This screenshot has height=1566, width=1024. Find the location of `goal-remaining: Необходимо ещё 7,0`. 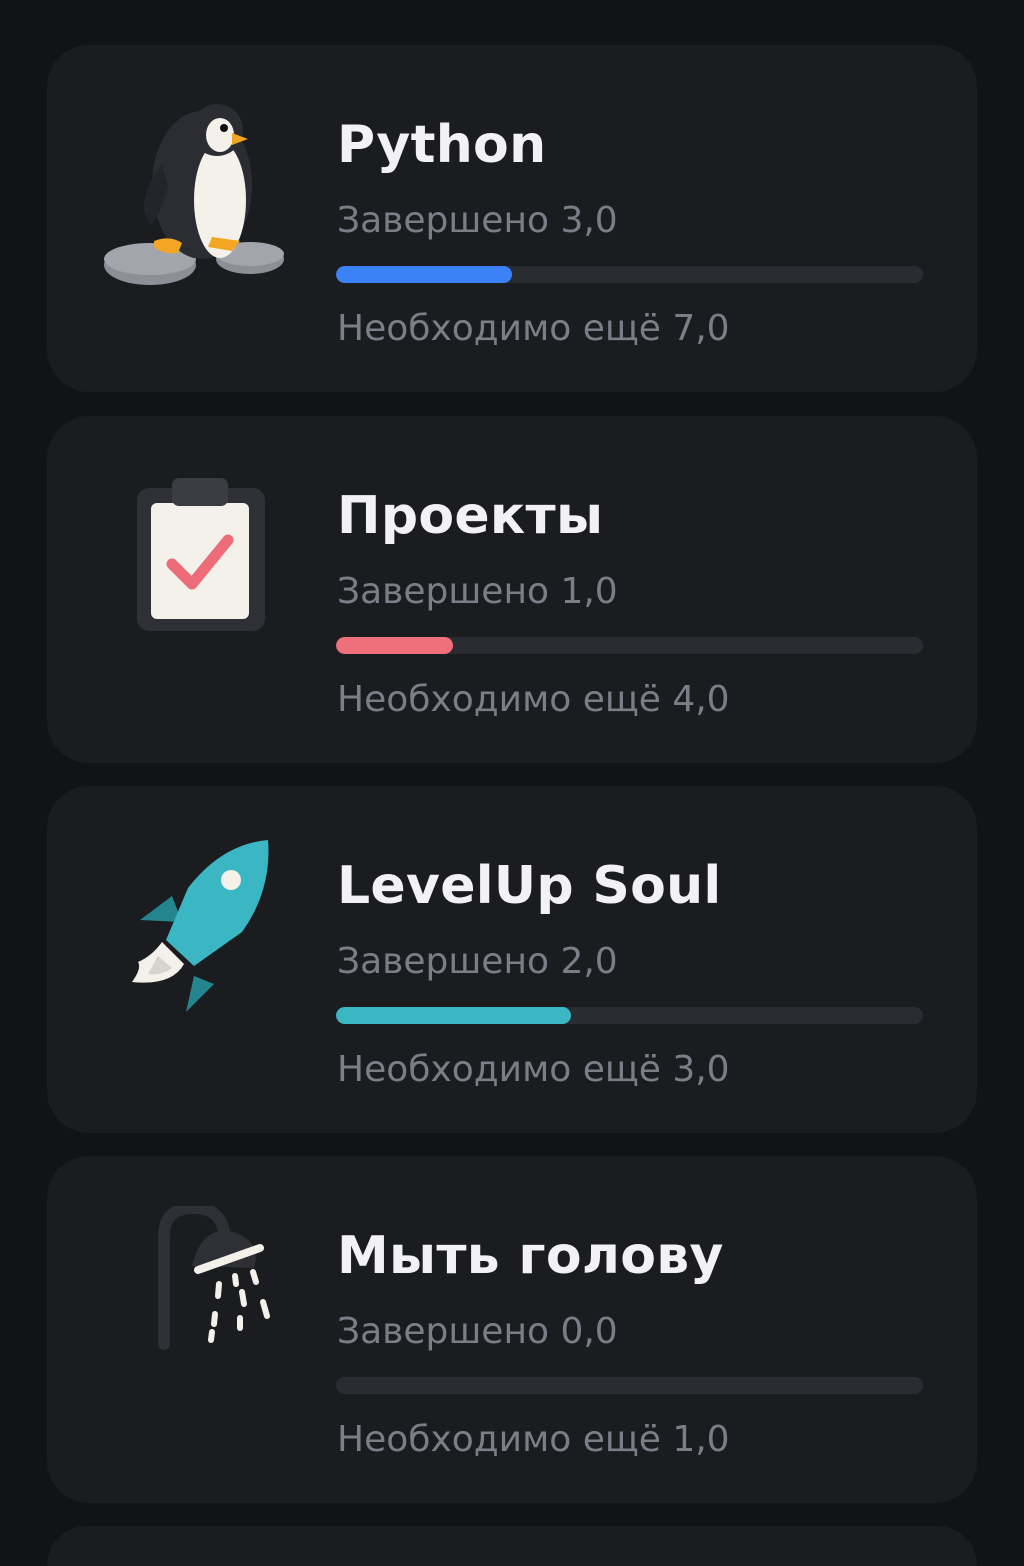

goal-remaining: Необходимо ещё 7,0 is located at coordinates (533, 328).